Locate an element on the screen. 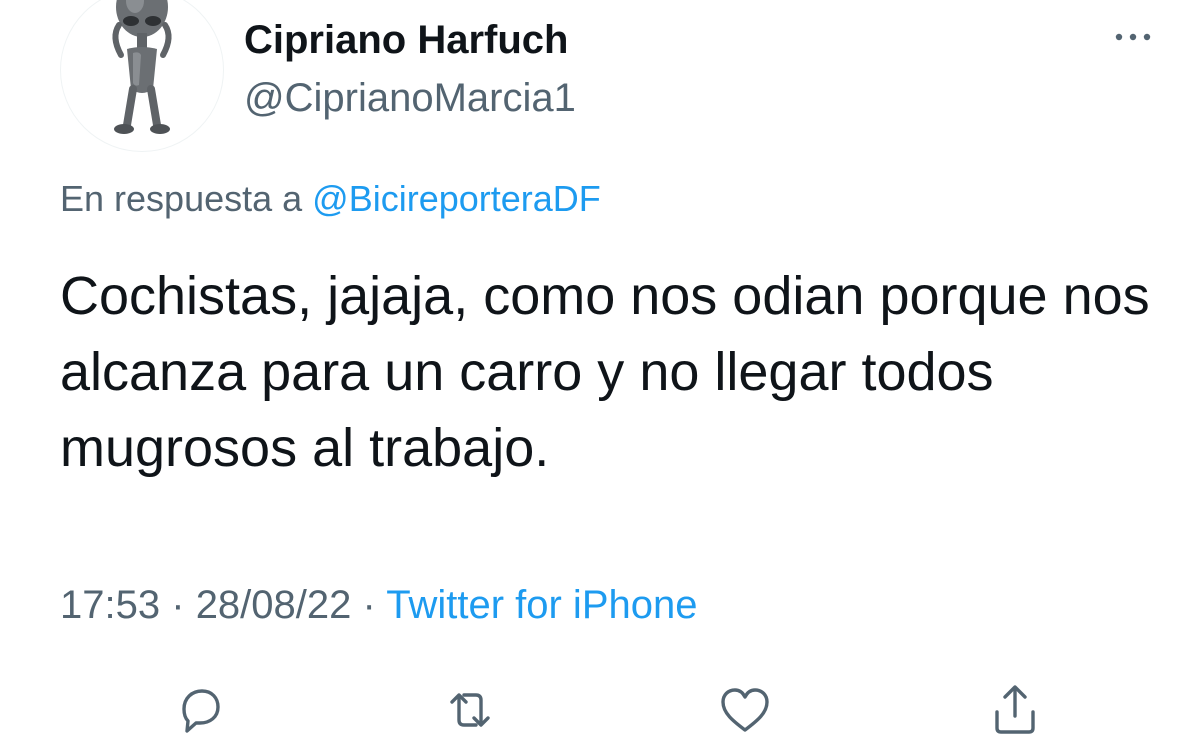 Image resolution: width=1200 pixels, height=755 pixels. retweet-button is located at coordinates (470, 710).